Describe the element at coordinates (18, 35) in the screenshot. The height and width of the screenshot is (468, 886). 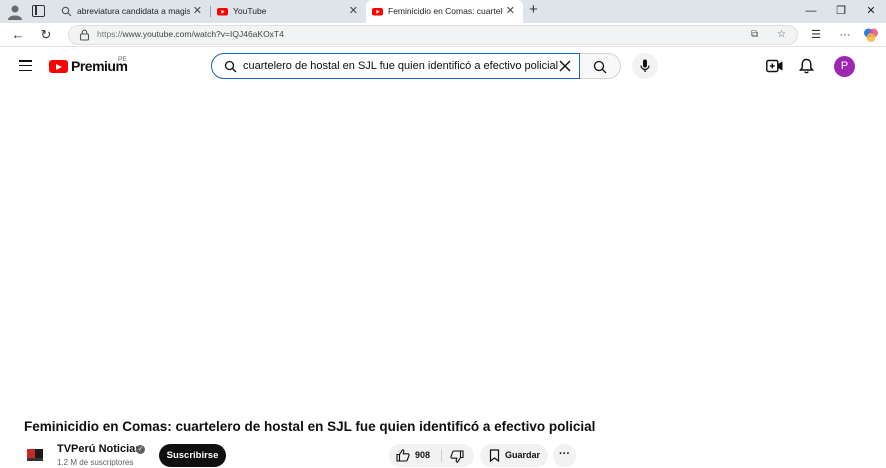
I see `back-icon: ←` at that location.